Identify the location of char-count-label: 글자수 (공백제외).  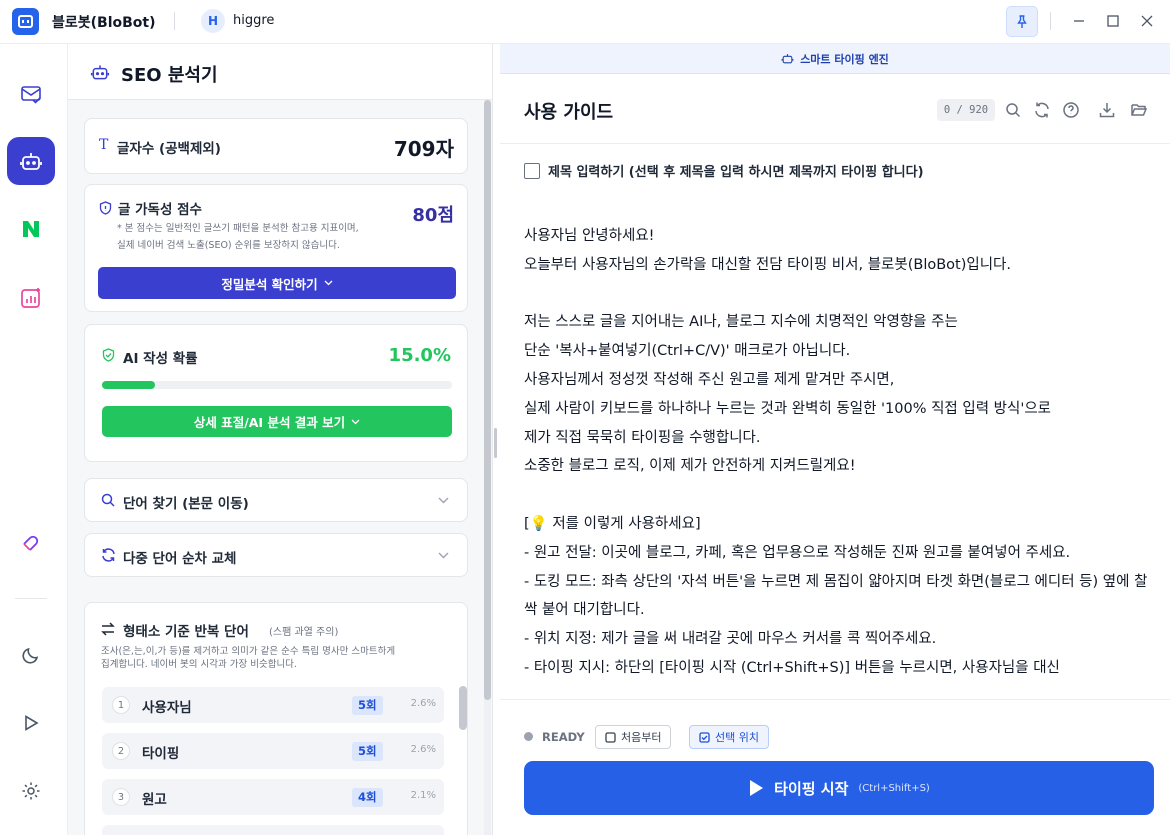
(169, 149).